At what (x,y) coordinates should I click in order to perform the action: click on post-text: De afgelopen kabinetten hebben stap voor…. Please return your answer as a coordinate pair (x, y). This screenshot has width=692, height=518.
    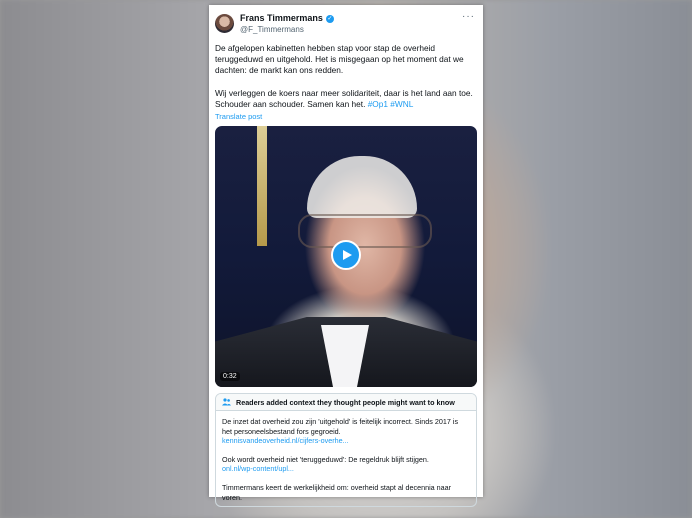
    Looking at the image, I should click on (345, 76).